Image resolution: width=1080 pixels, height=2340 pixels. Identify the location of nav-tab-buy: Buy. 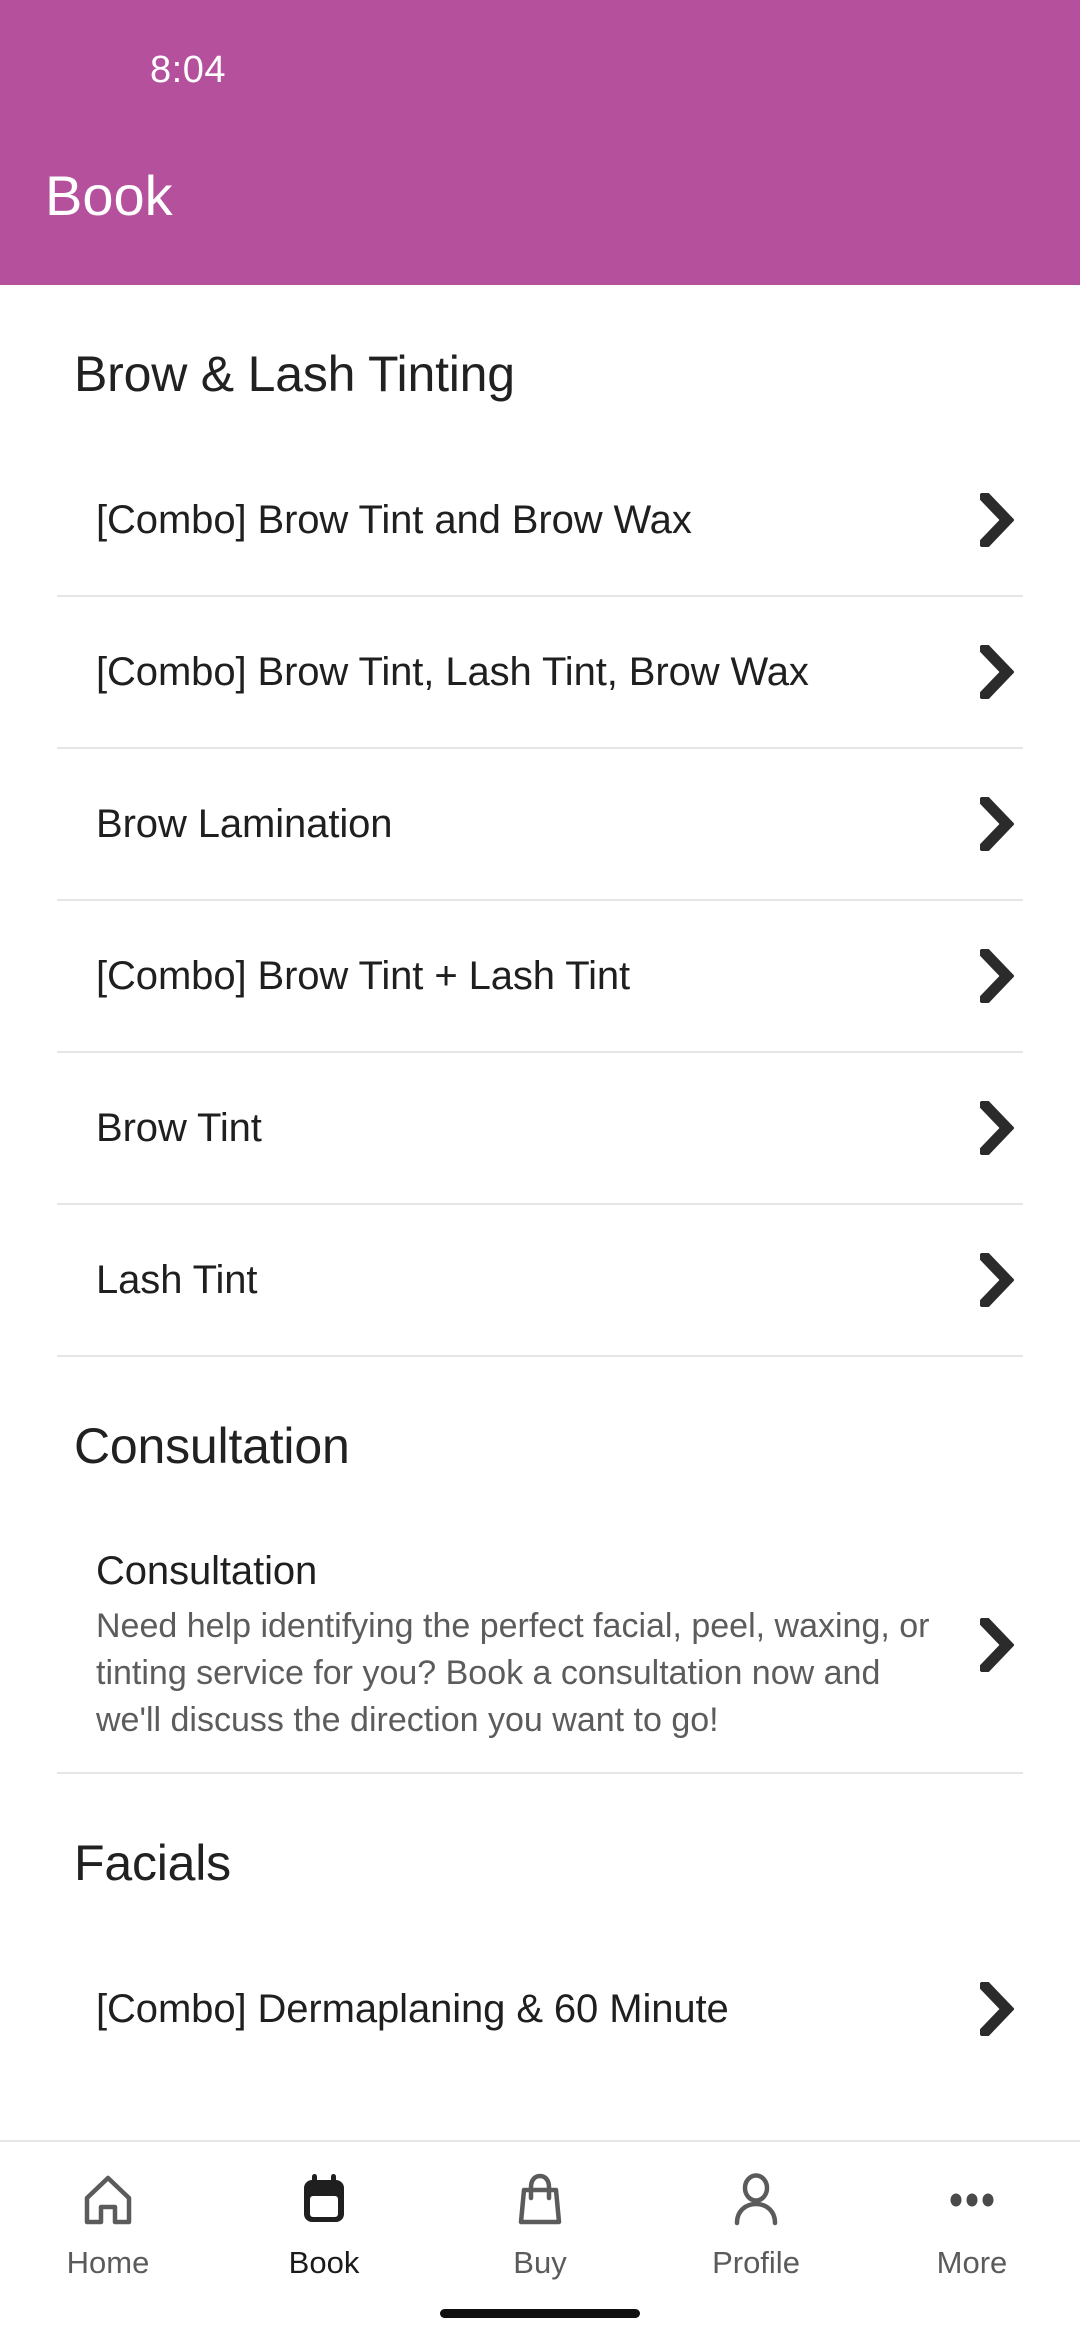
(540, 2212).